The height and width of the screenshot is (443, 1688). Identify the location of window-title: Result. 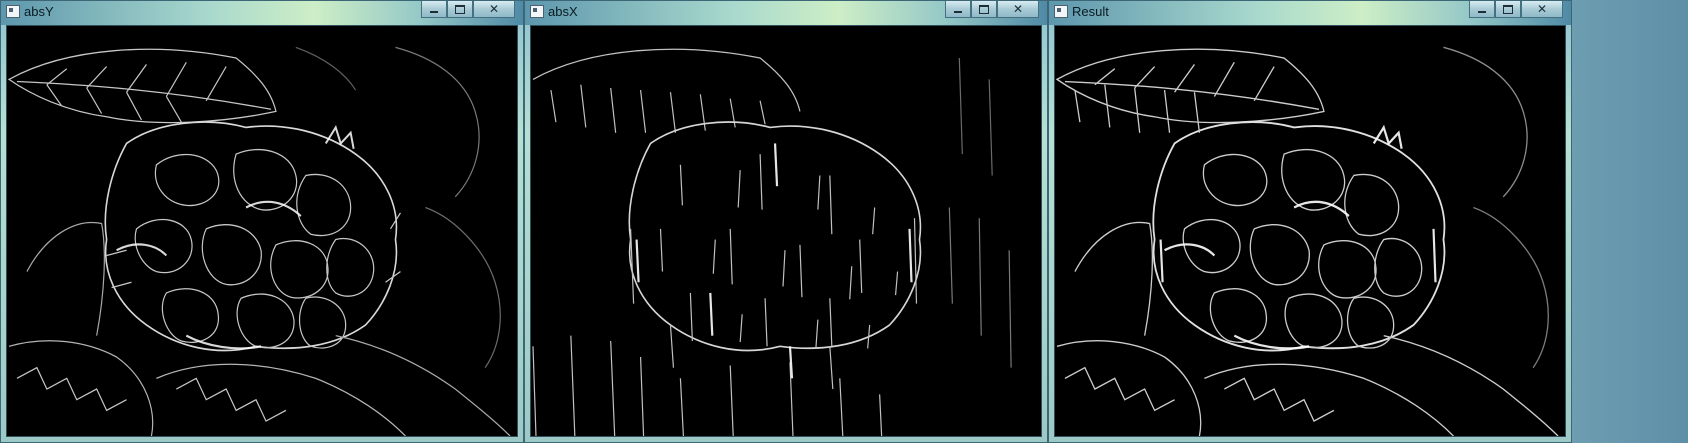
(1090, 11).